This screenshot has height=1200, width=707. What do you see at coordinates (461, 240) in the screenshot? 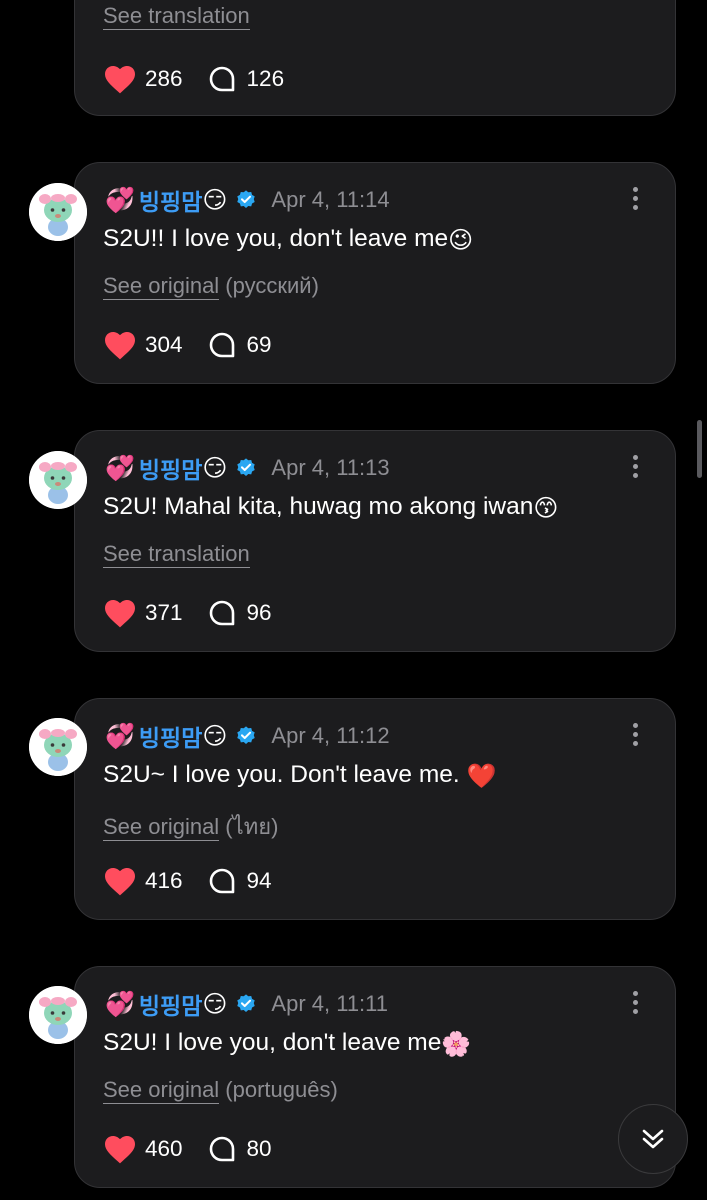
I see `text-emoji: 😉` at bounding box center [461, 240].